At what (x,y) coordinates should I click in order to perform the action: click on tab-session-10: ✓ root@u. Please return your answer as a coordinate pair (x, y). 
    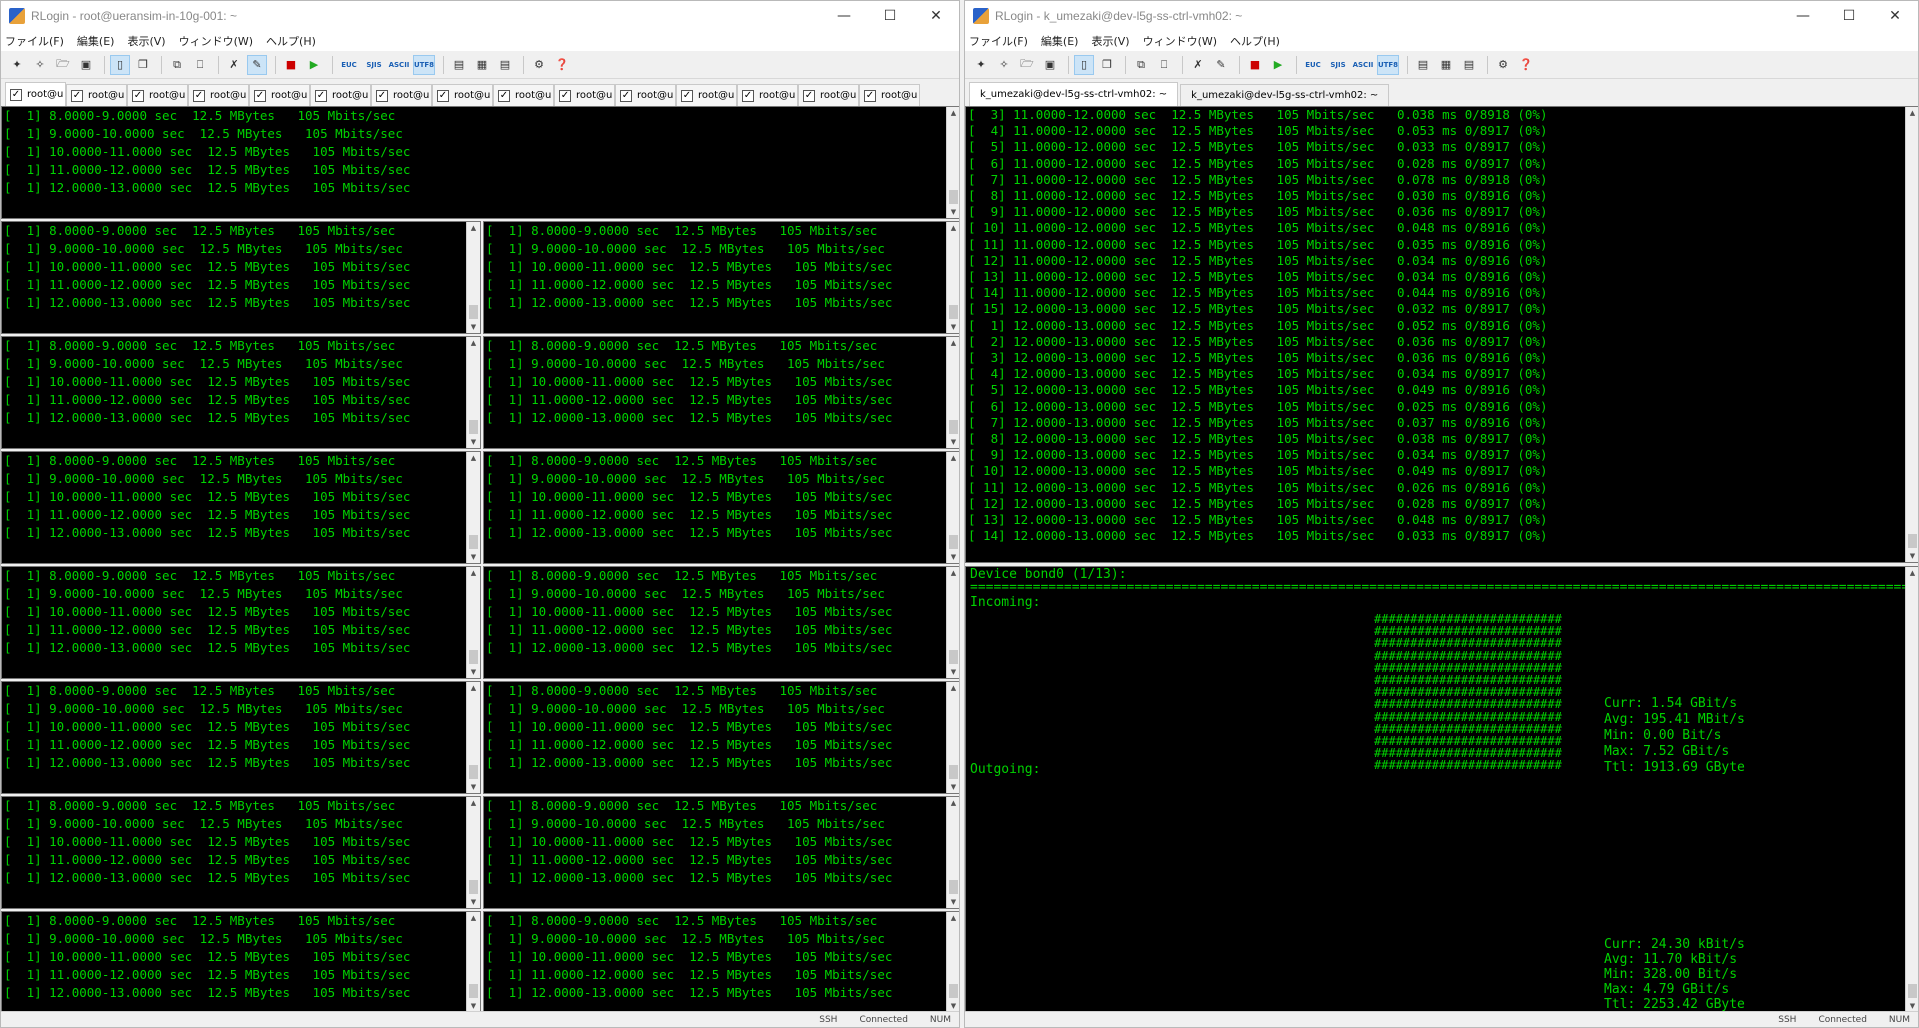
    Looking at the image, I should click on (584, 95).